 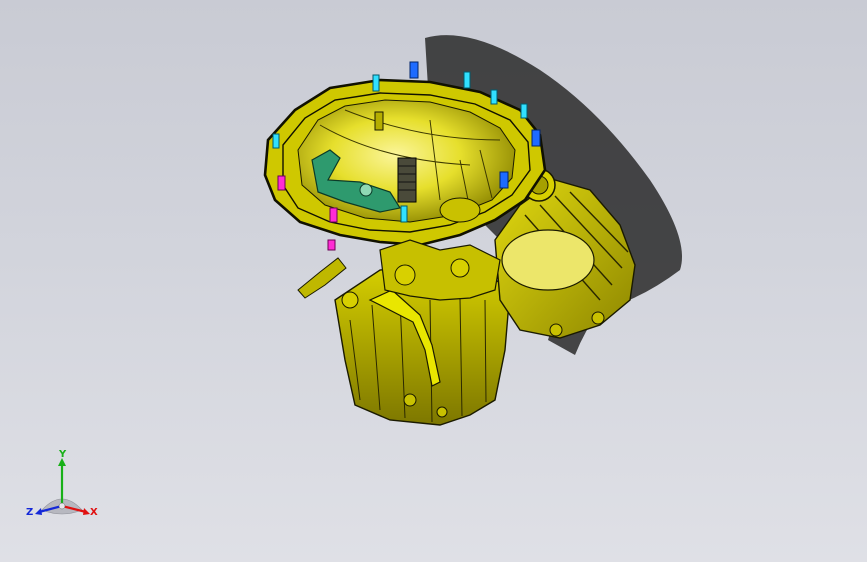 What do you see at coordinates (410, 400) in the screenshot?
I see `lower-boss` at bounding box center [410, 400].